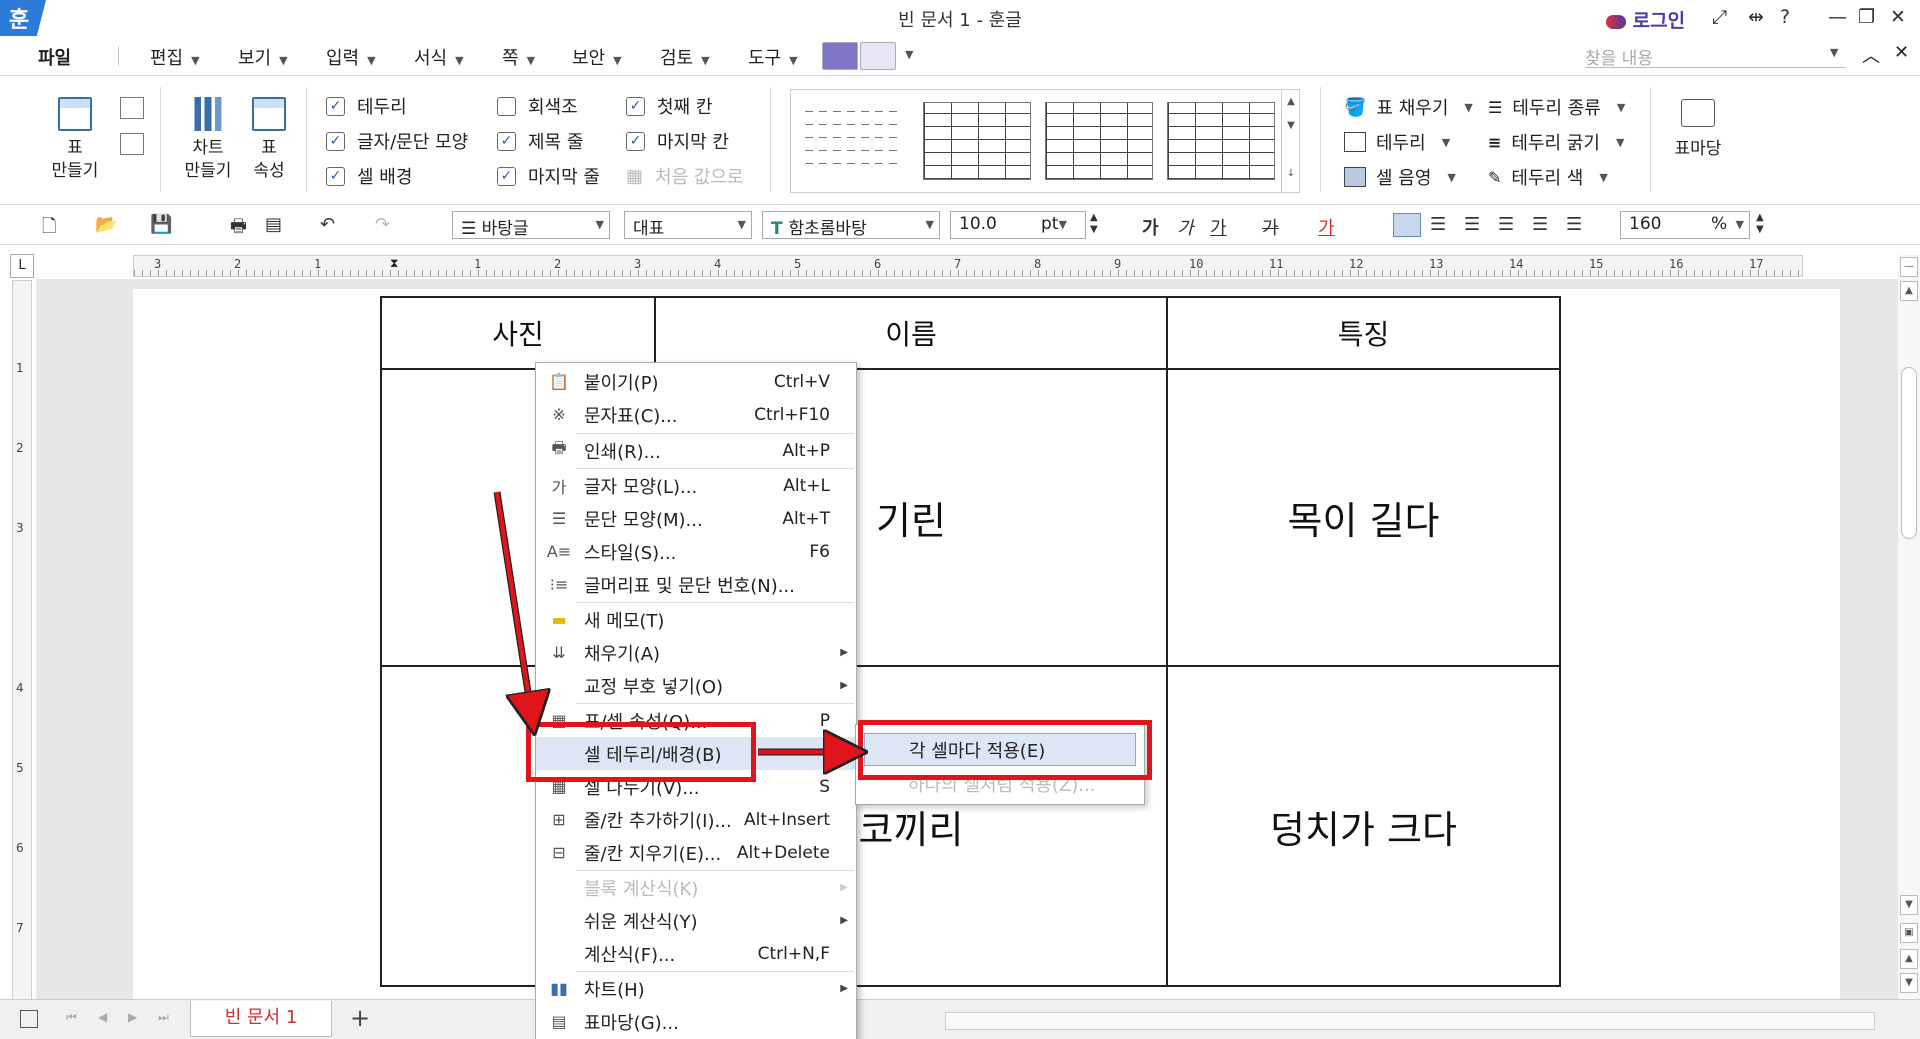 The width and height of the screenshot is (1920, 1039). What do you see at coordinates (696, 953) in the screenshot?
I see `menu-item-formula: 계산식(F)... Ctrl+N,F` at bounding box center [696, 953].